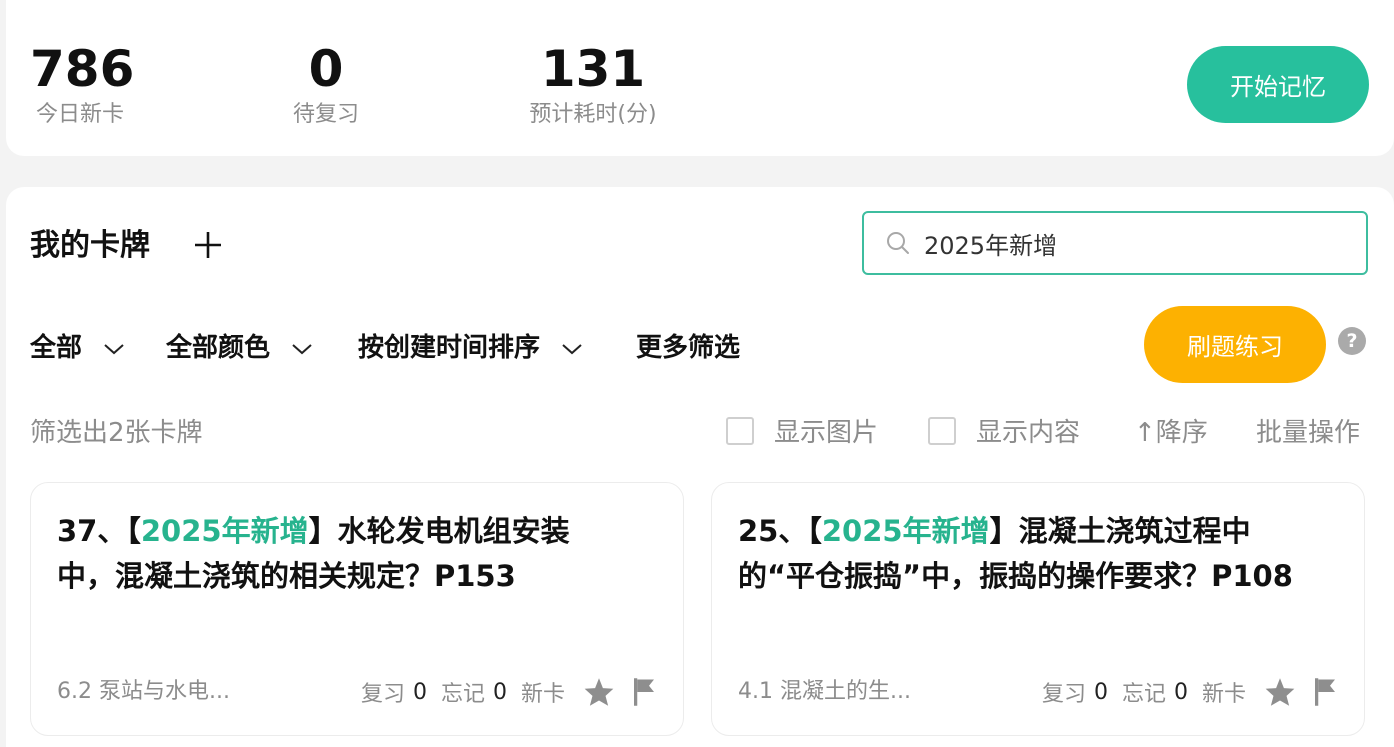 The image size is (1394, 747). Describe the element at coordinates (313, 553) in the screenshot. I see `card-question: 37、【2025年新增】水轮发电机组安装中，混凝土浇筑的相关规定？P153` at that location.